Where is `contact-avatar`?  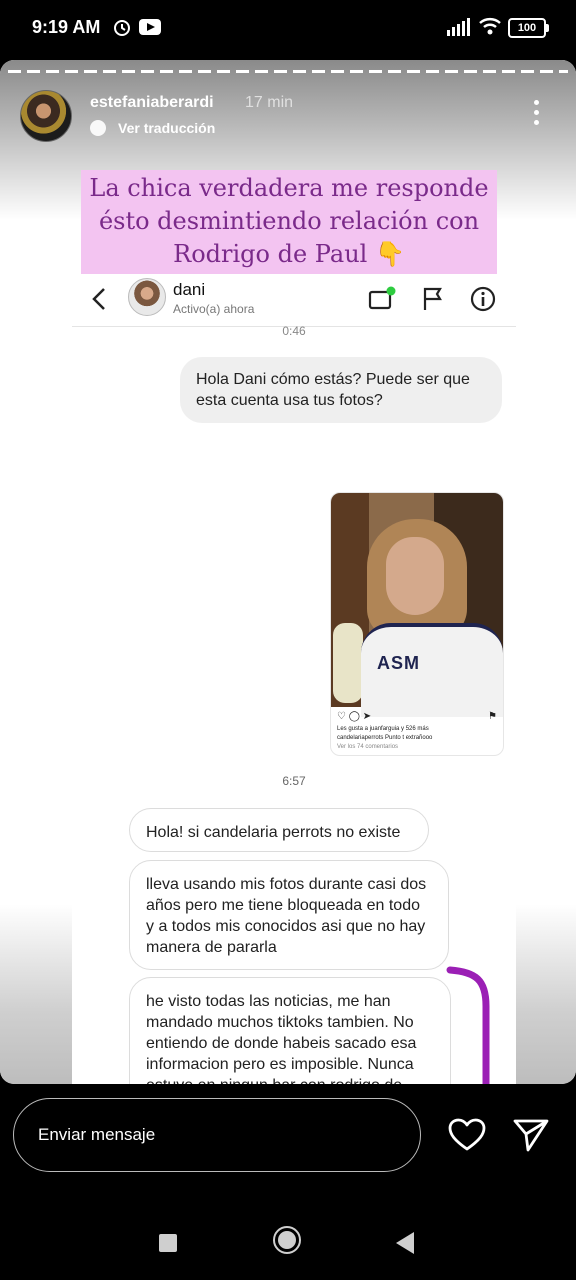 contact-avatar is located at coordinates (147, 297).